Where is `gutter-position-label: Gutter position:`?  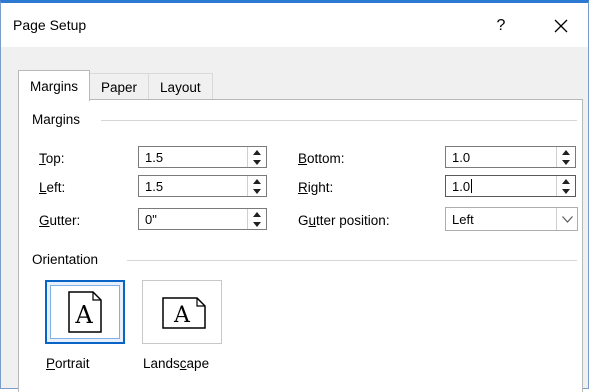 gutter-position-label: Gutter position: is located at coordinates (344, 220).